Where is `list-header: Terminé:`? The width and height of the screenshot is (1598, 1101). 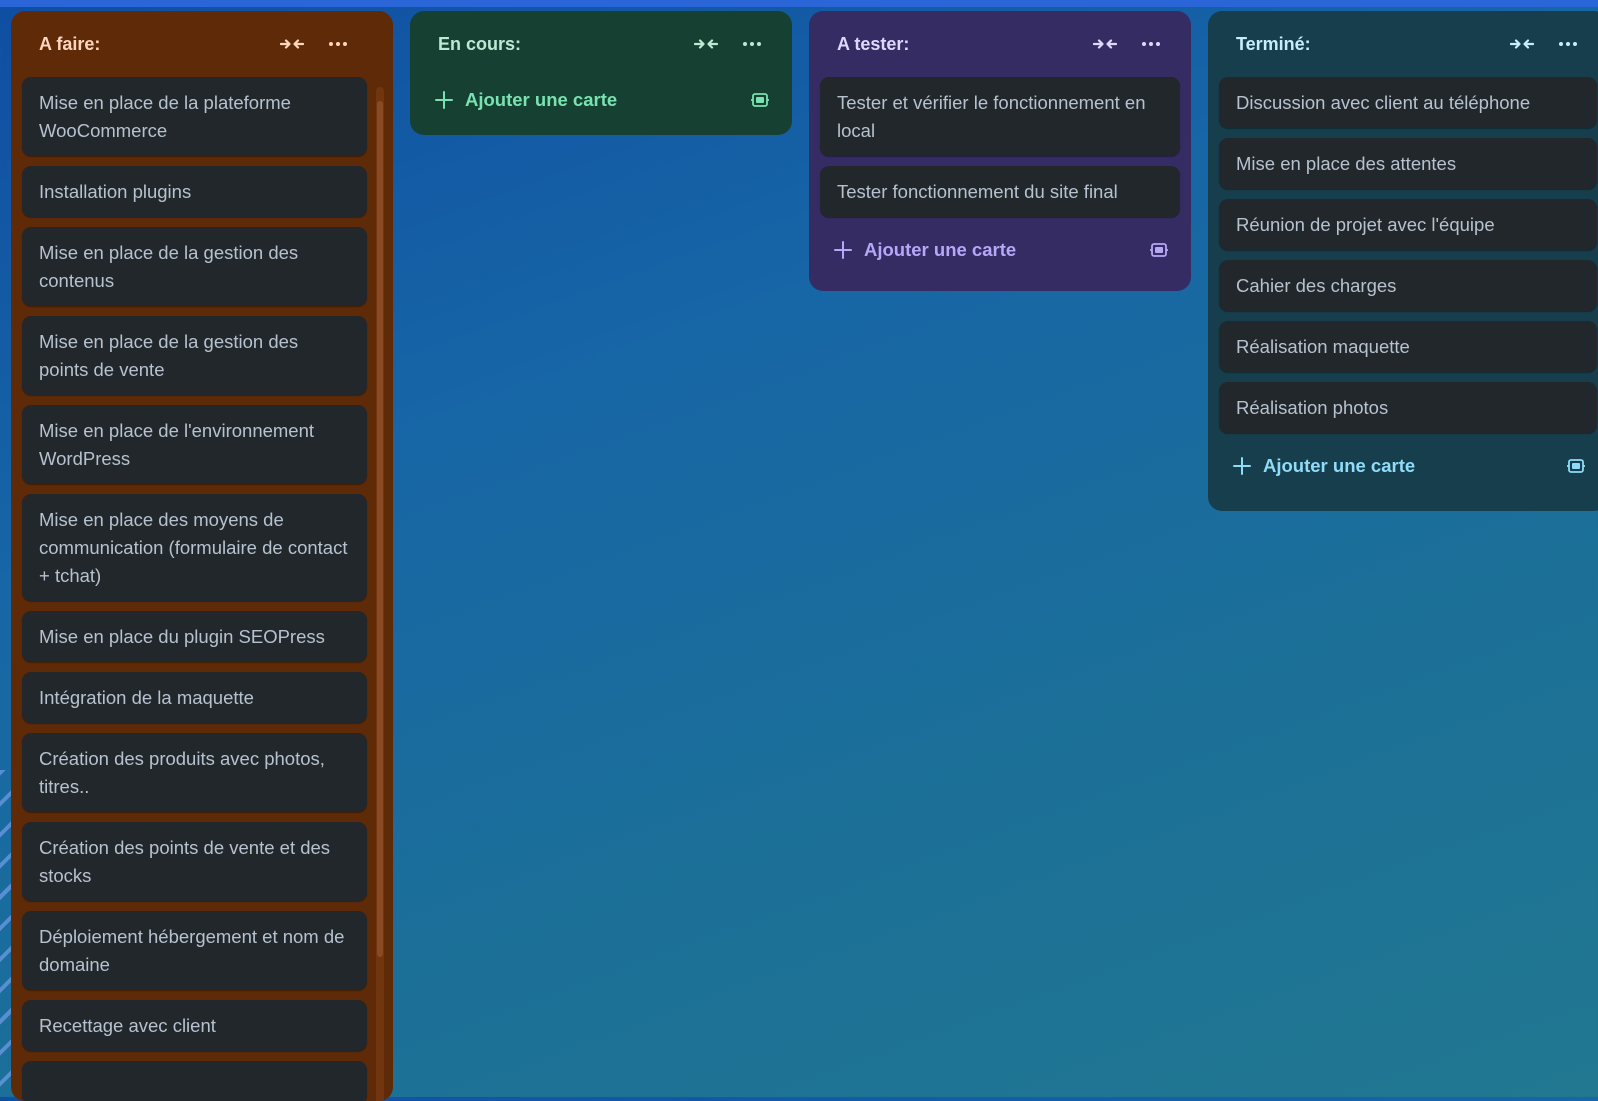
list-header: Terminé: is located at coordinates (1408, 44).